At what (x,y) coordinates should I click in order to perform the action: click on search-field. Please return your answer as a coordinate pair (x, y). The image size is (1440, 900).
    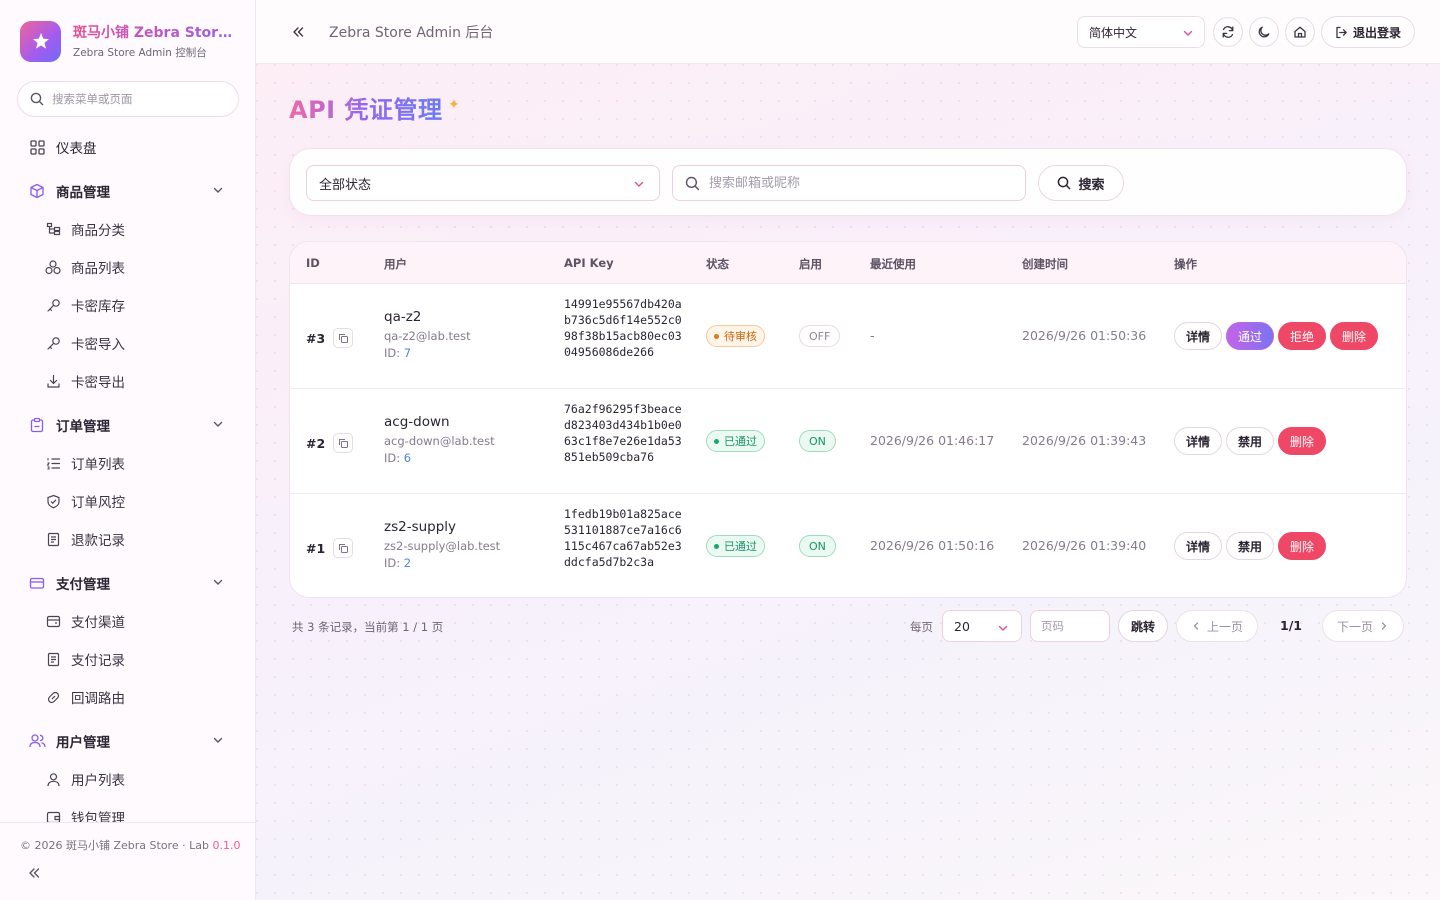
    Looking at the image, I should click on (849, 183).